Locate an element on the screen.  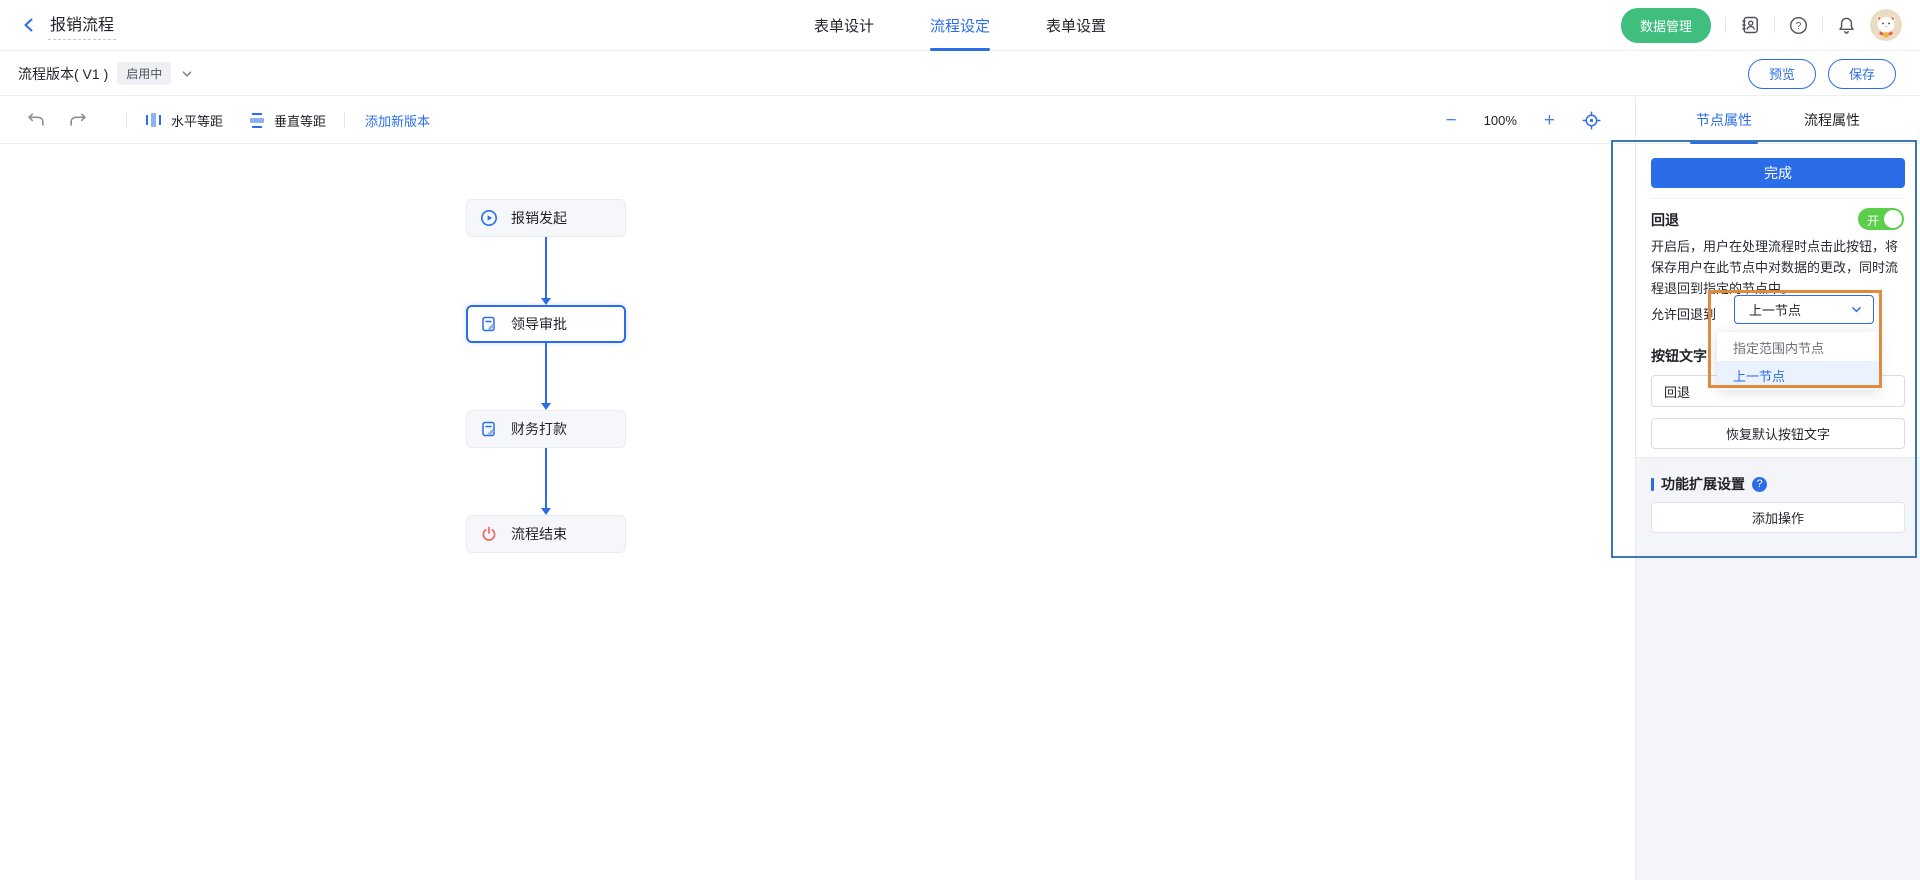
flow-node-label: 领导审批 is located at coordinates (539, 324).